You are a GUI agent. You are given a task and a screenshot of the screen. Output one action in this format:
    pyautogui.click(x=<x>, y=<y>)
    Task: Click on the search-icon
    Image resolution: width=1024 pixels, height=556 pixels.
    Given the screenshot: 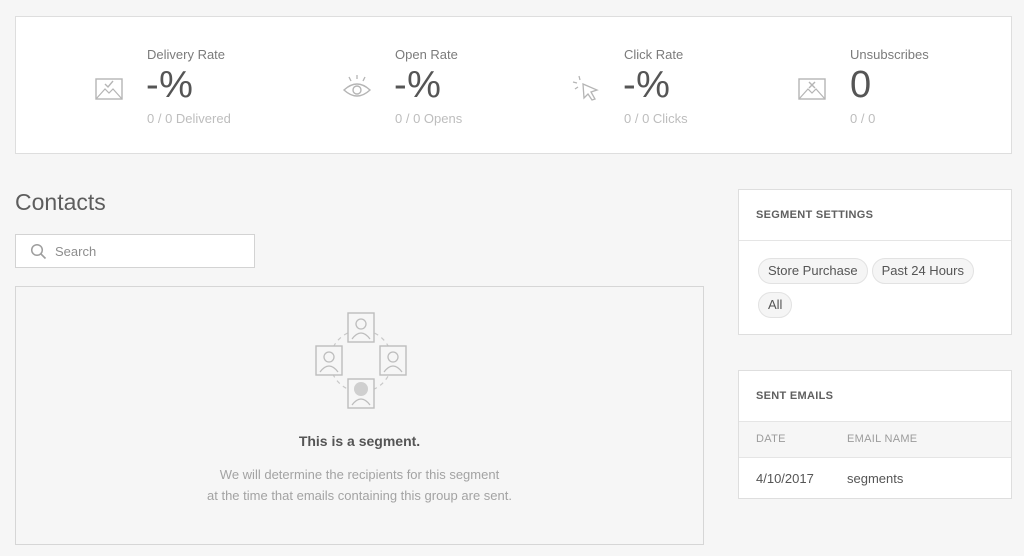 What is the action you would take?
    pyautogui.click(x=38, y=251)
    